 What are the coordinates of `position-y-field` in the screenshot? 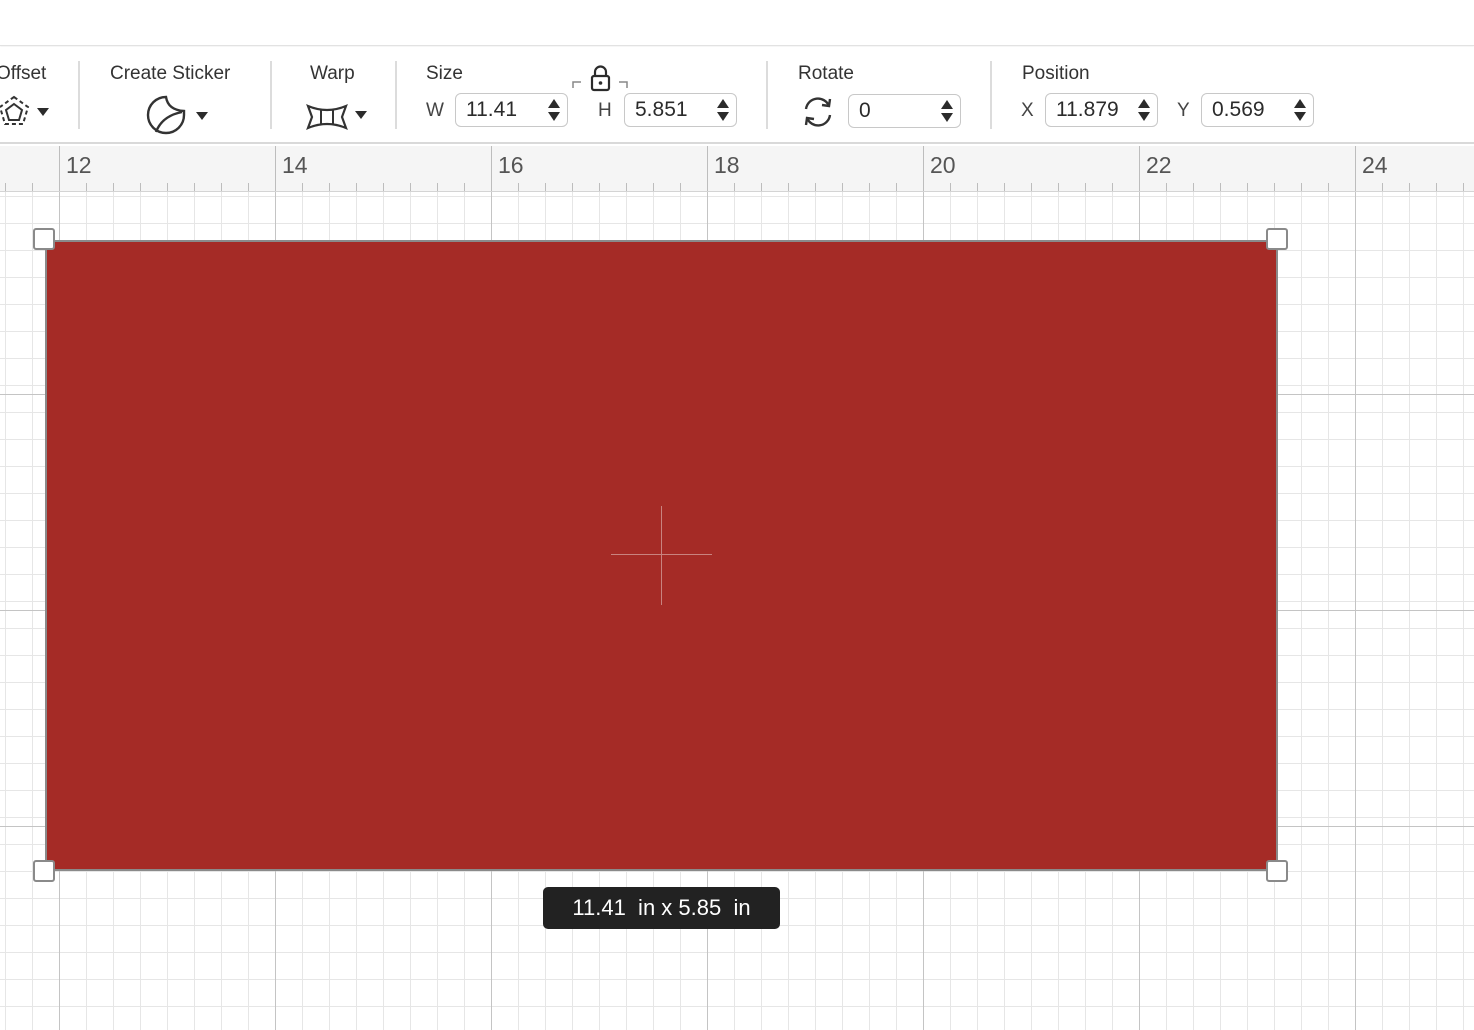 It's located at (1257, 110).